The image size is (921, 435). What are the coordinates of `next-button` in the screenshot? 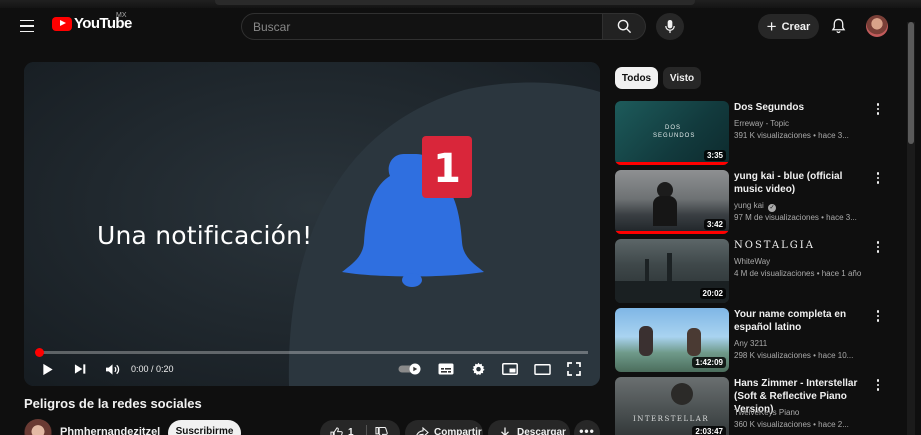 It's located at (80, 369).